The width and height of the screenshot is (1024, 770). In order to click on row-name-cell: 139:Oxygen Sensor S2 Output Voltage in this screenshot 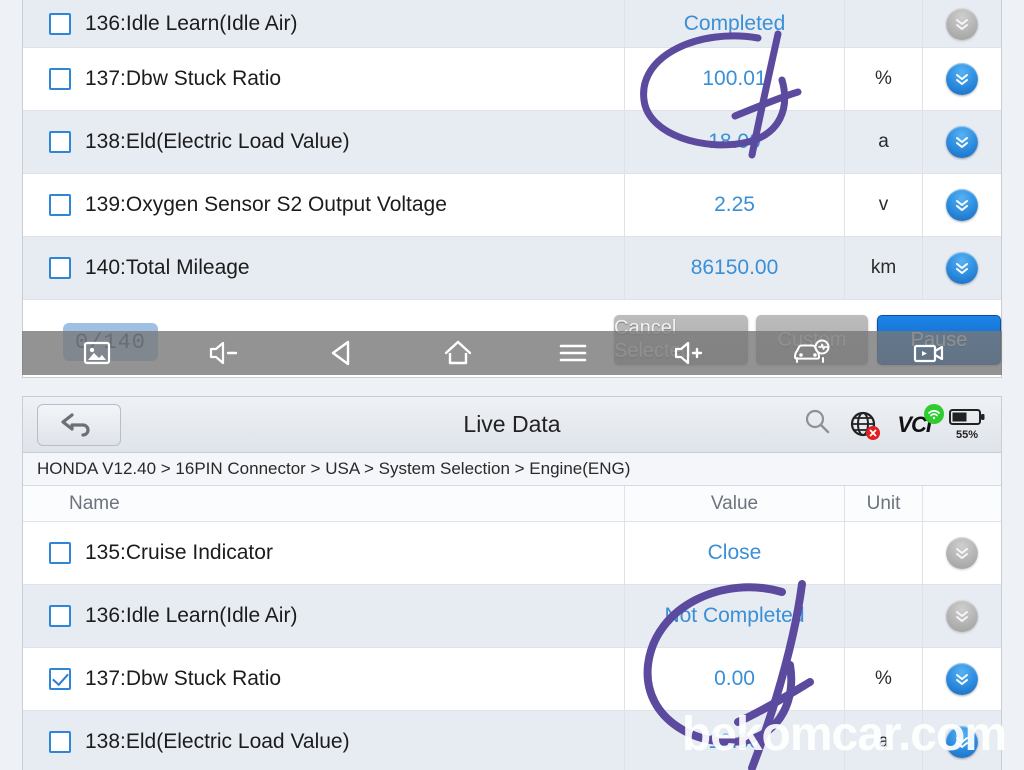, I will do `click(324, 205)`.